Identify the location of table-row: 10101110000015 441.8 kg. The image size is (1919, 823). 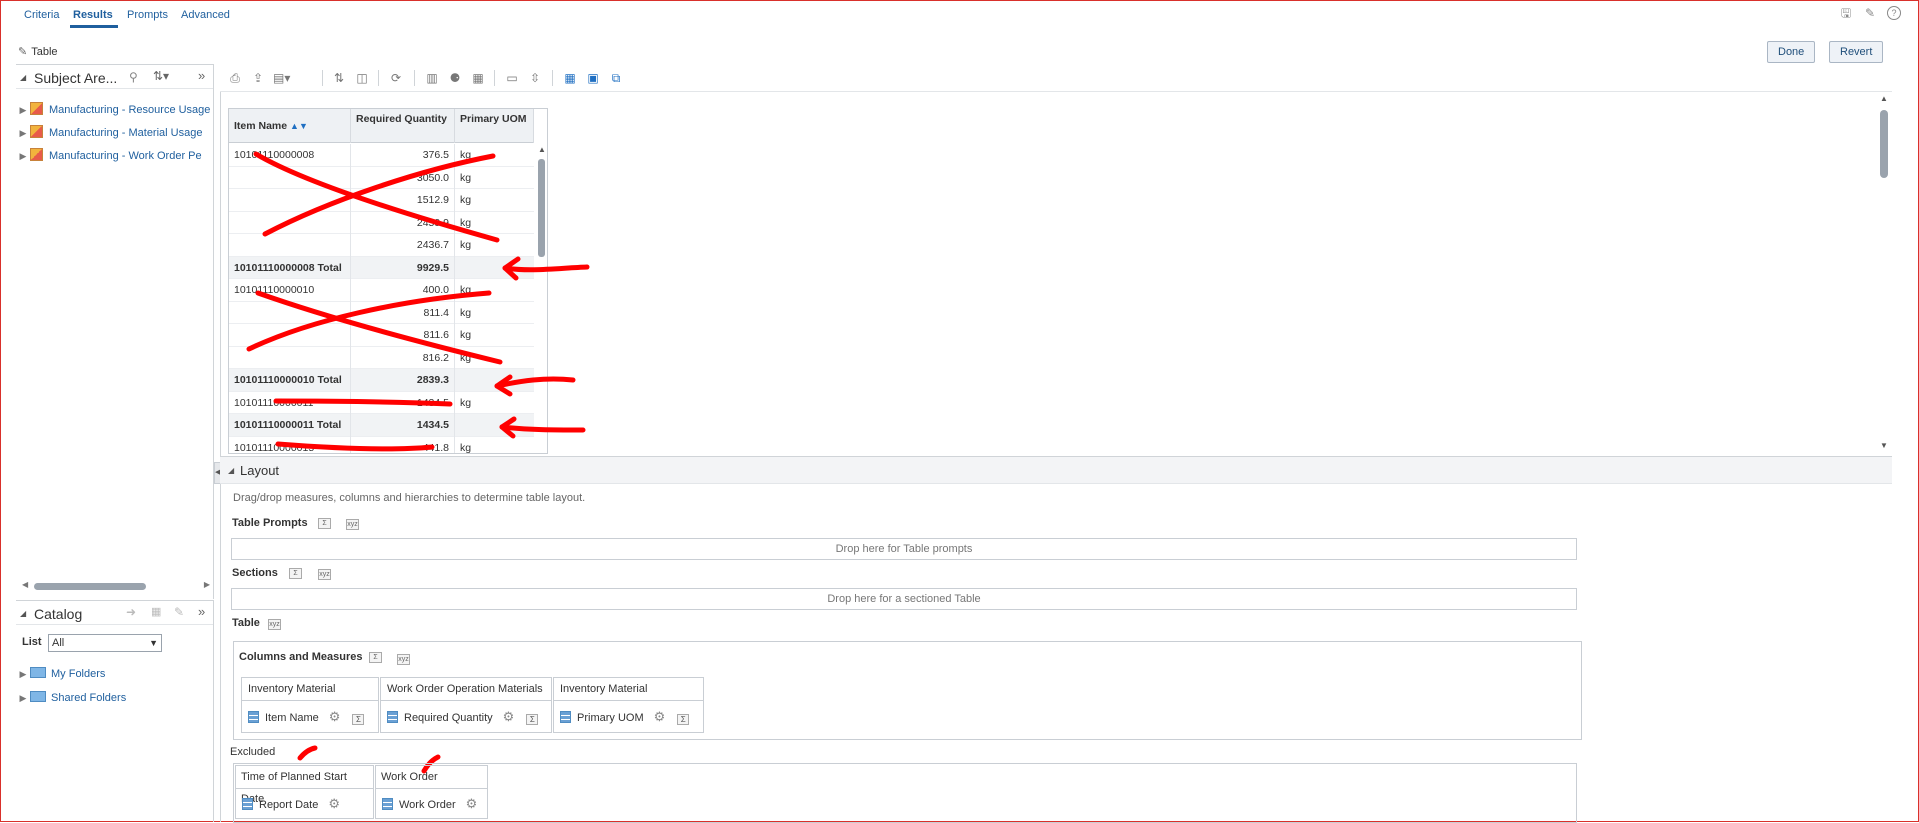
(381, 444).